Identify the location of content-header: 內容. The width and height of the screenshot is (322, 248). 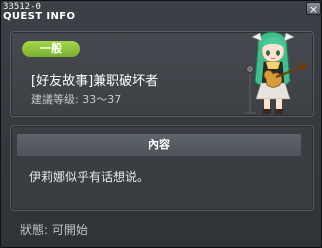
(159, 145).